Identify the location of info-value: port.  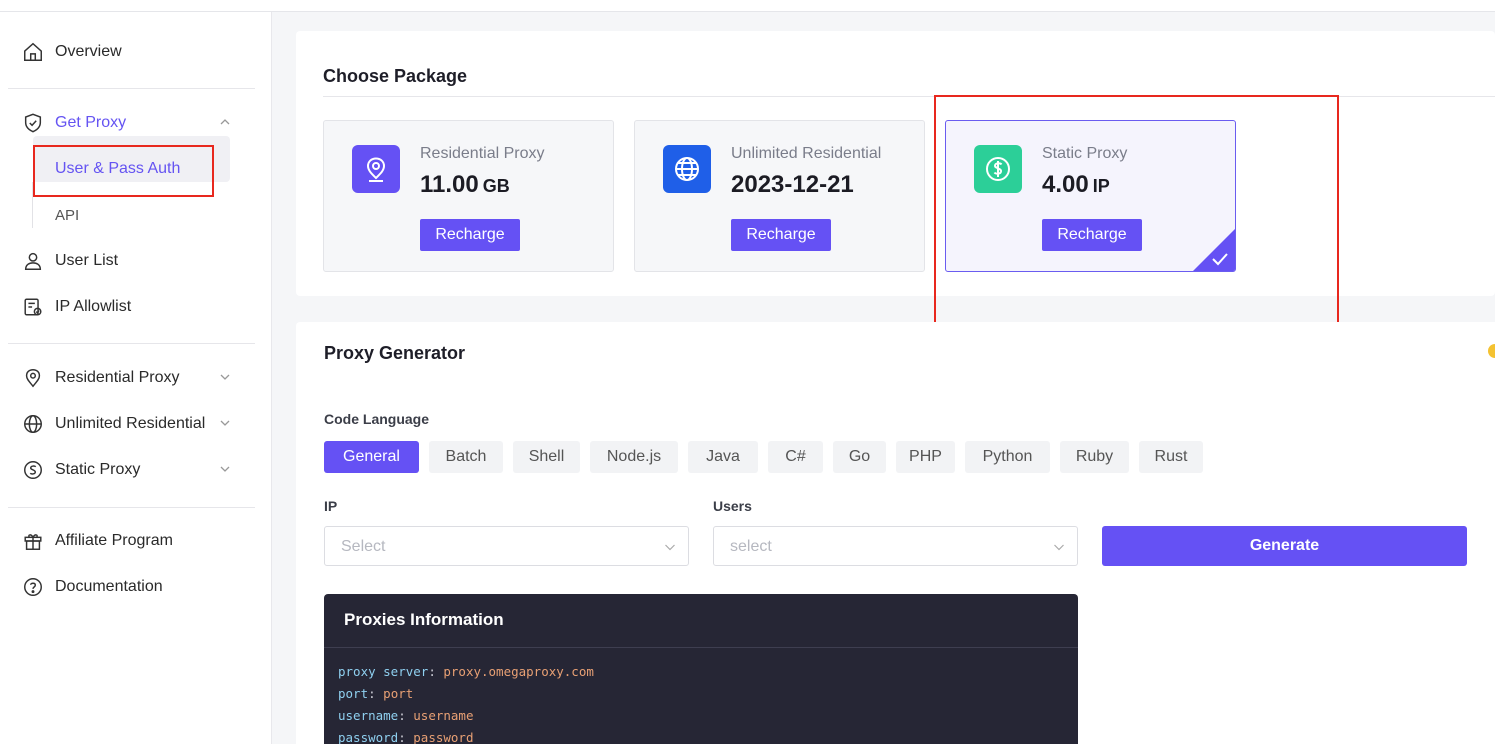
(398, 693).